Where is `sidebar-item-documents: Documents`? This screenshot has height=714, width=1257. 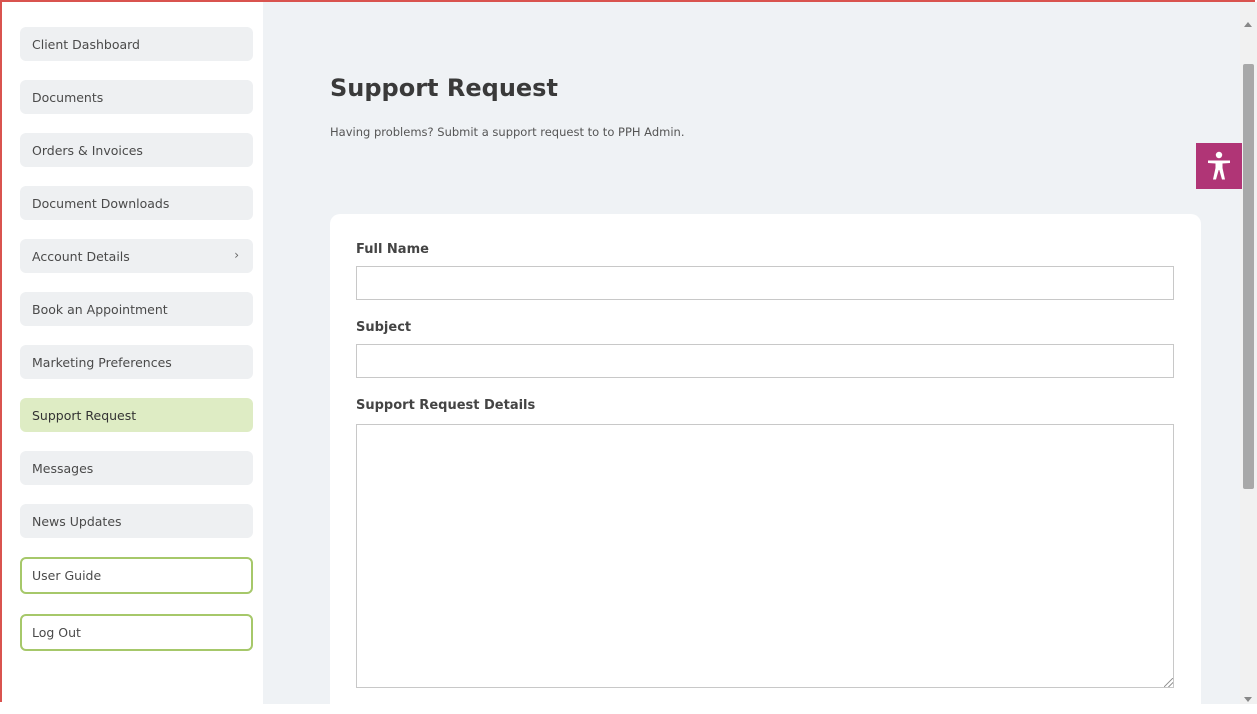
sidebar-item-documents: Documents is located at coordinates (136, 97).